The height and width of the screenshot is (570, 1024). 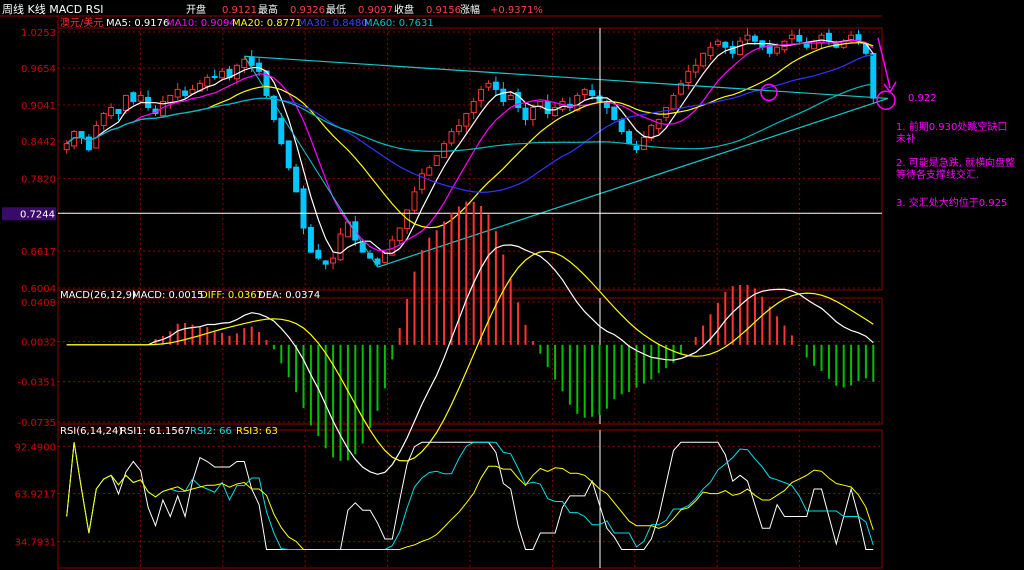 I want to click on ma10-legend: MA10: 0.9094, so click(x=201, y=23).